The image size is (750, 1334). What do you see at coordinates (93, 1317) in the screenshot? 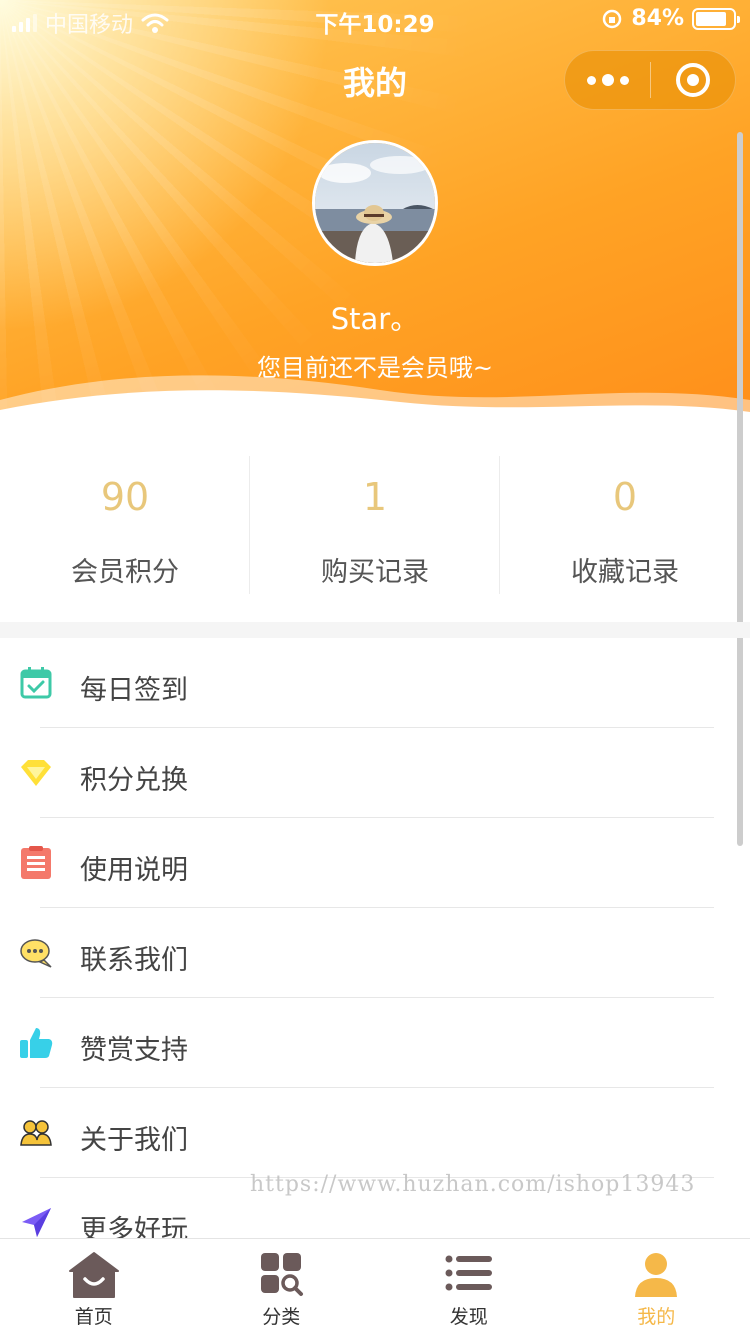
I see `tab-label: 首页` at bounding box center [93, 1317].